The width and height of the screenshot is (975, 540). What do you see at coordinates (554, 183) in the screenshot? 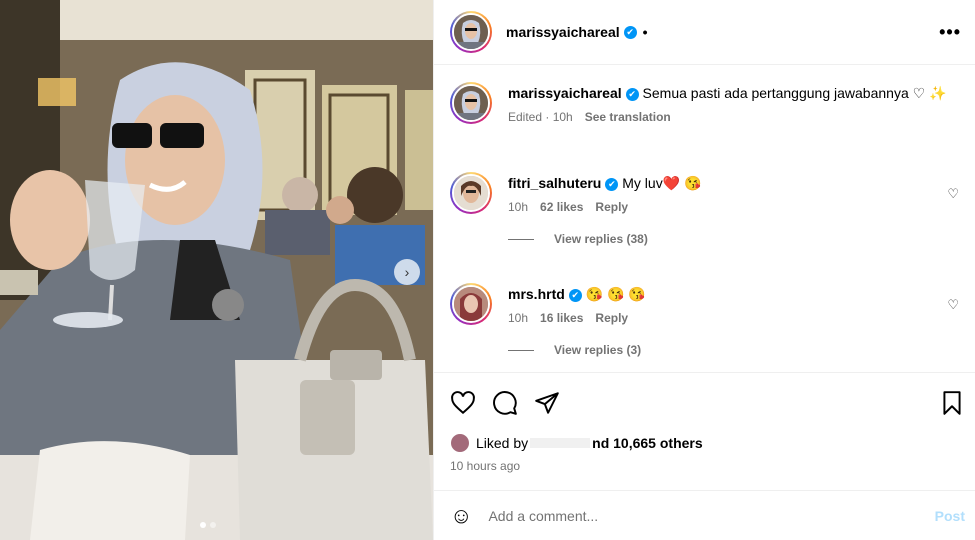
I see `comment-username: fitri_salhuteru` at bounding box center [554, 183].